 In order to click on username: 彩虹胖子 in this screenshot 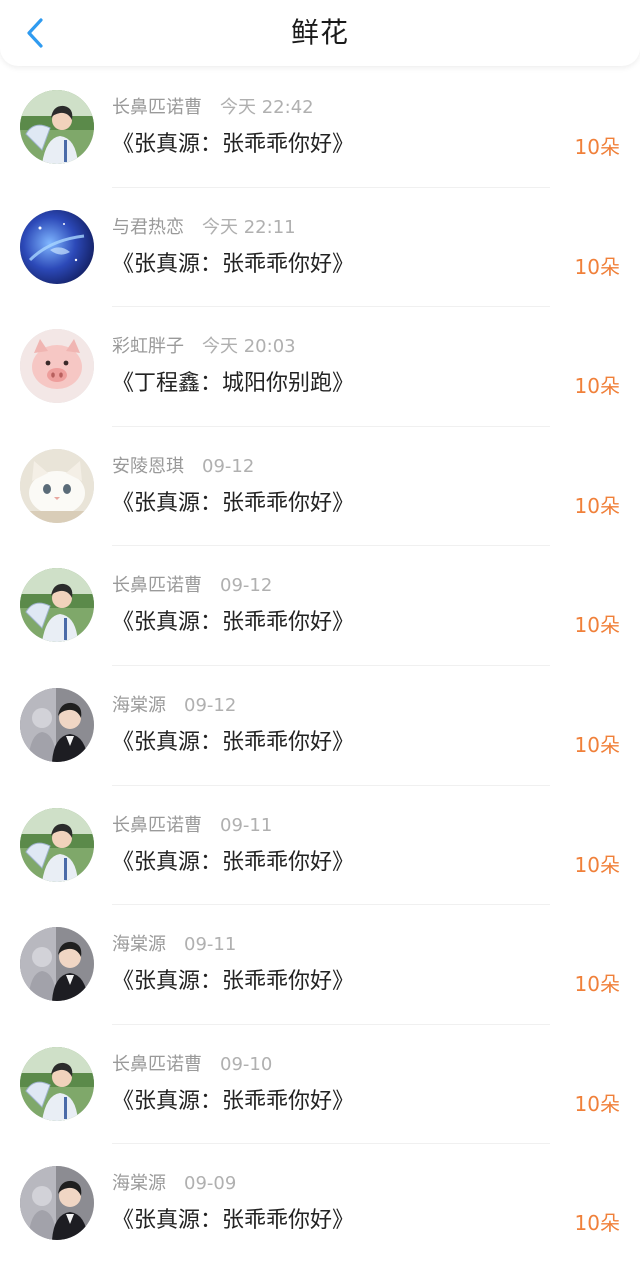, I will do `click(148, 347)`.